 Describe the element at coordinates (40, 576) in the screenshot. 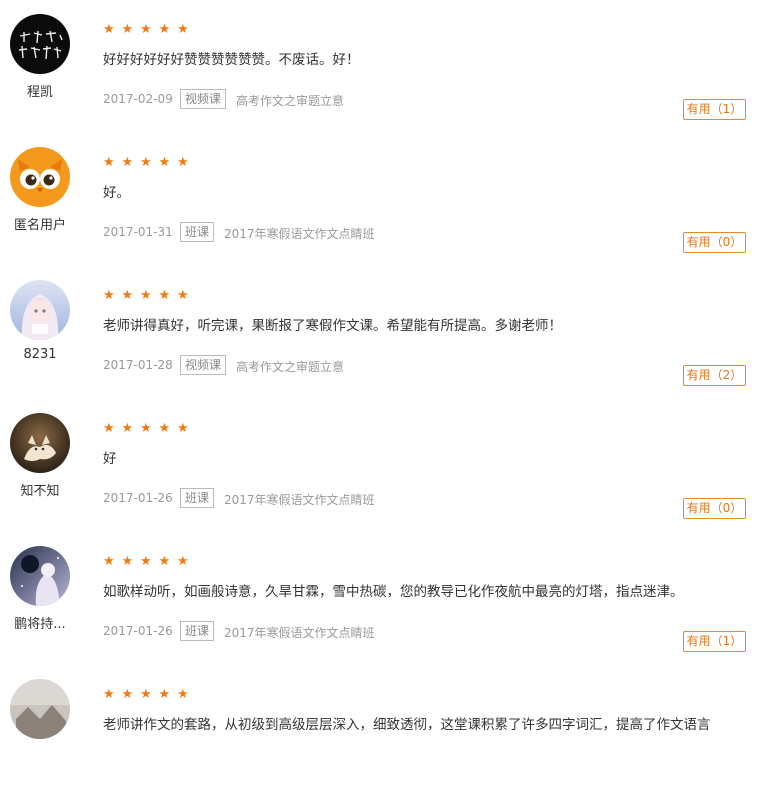

I see `night-sky-avatar` at that location.